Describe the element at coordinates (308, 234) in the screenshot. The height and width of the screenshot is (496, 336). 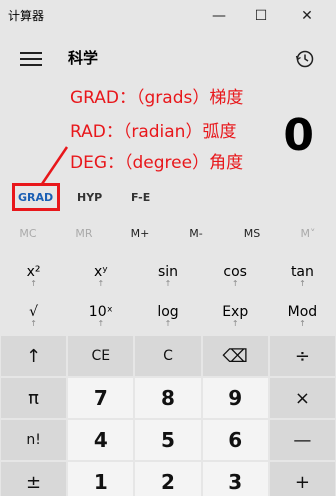
I see `memory-list-button: M˅` at that location.